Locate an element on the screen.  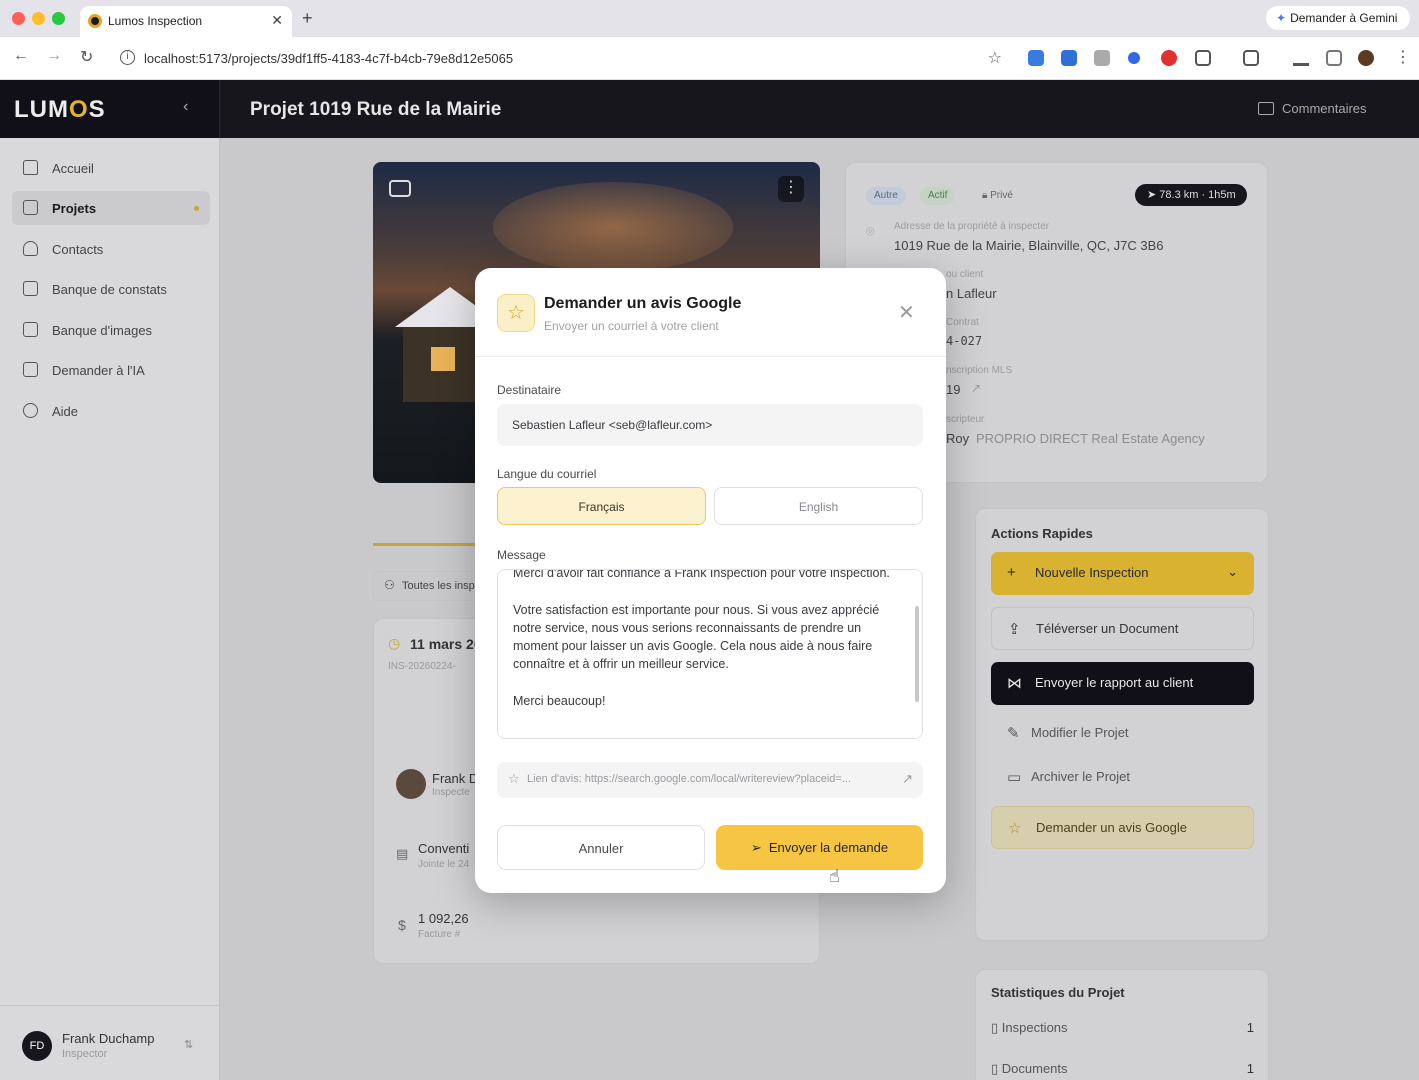
sidebar-item-banque-images: Banque d'images is located at coordinates (111, 330).